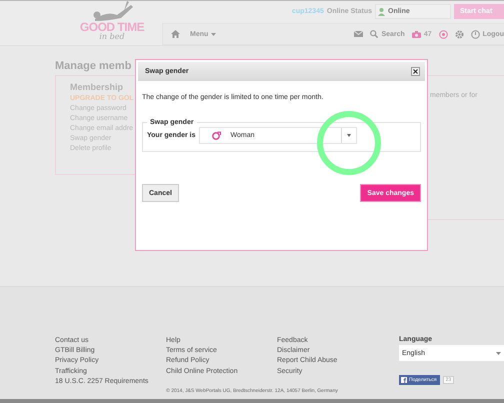 Image resolution: width=504 pixels, height=403 pixels. What do you see at coordinates (216, 135) in the screenshot?
I see `gender-symbol-icon` at bounding box center [216, 135].